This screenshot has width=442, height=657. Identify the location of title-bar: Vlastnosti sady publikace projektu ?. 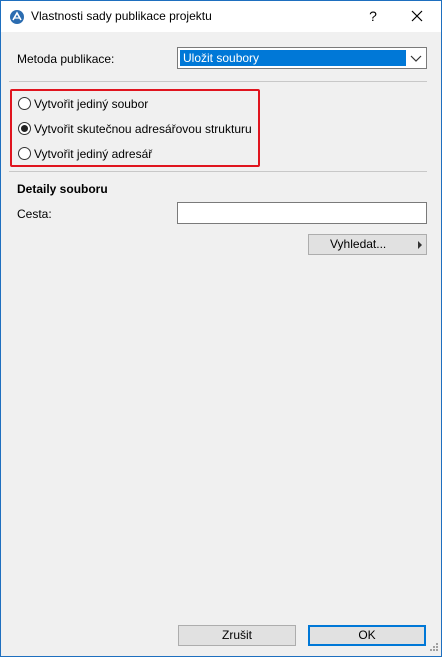
(221, 16).